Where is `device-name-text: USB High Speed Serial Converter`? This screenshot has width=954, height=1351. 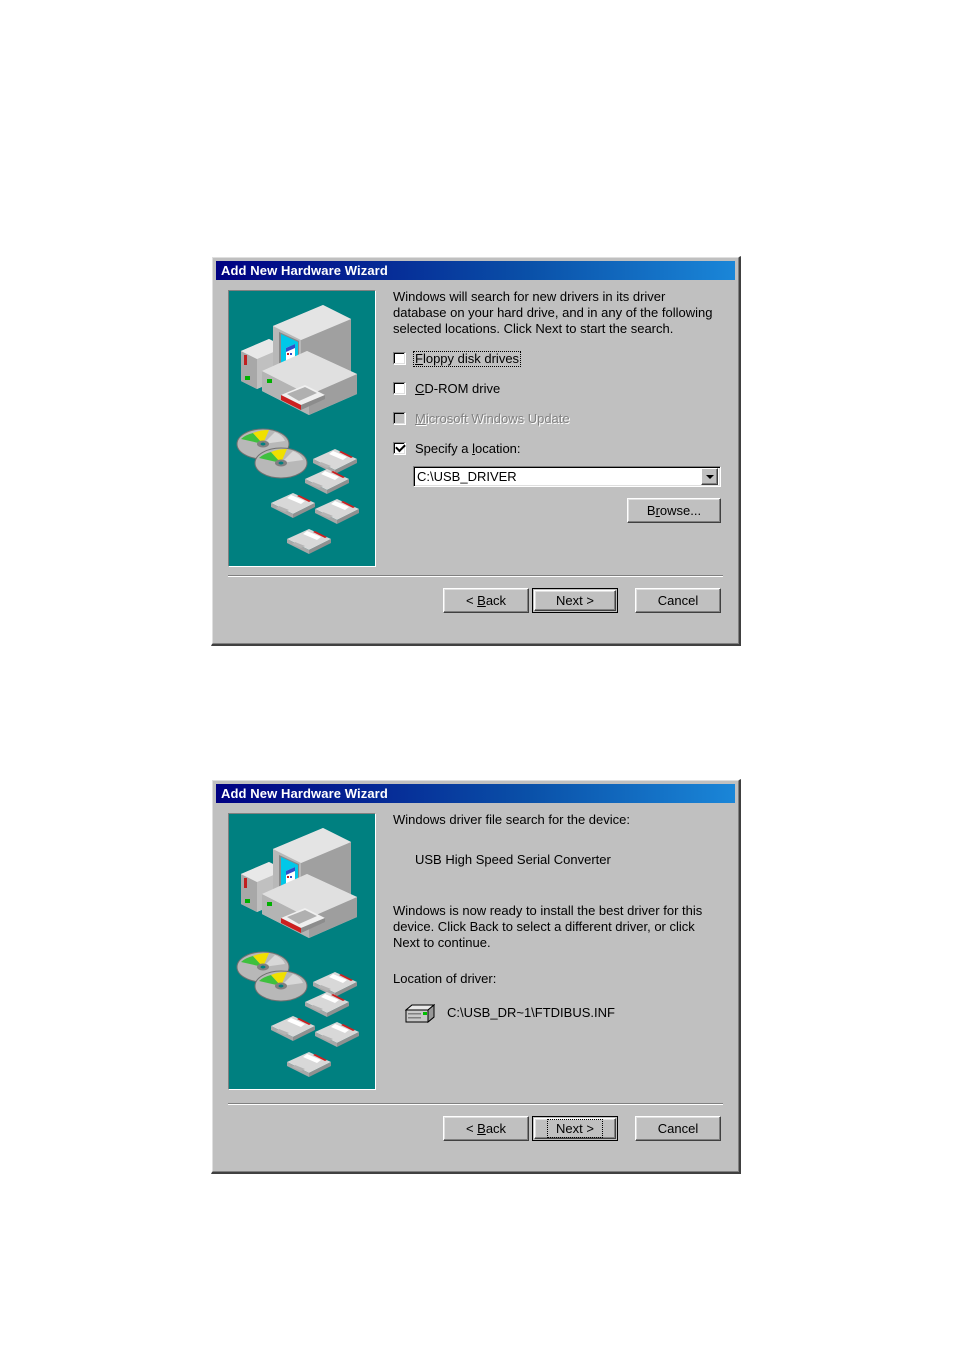 device-name-text: USB High Speed Serial Converter is located at coordinates (513, 859).